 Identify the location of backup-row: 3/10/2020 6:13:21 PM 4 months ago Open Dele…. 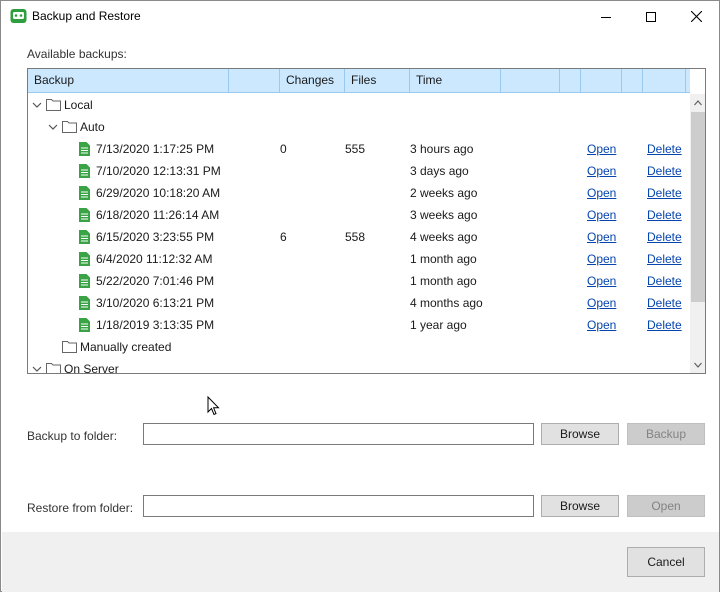
(358, 303).